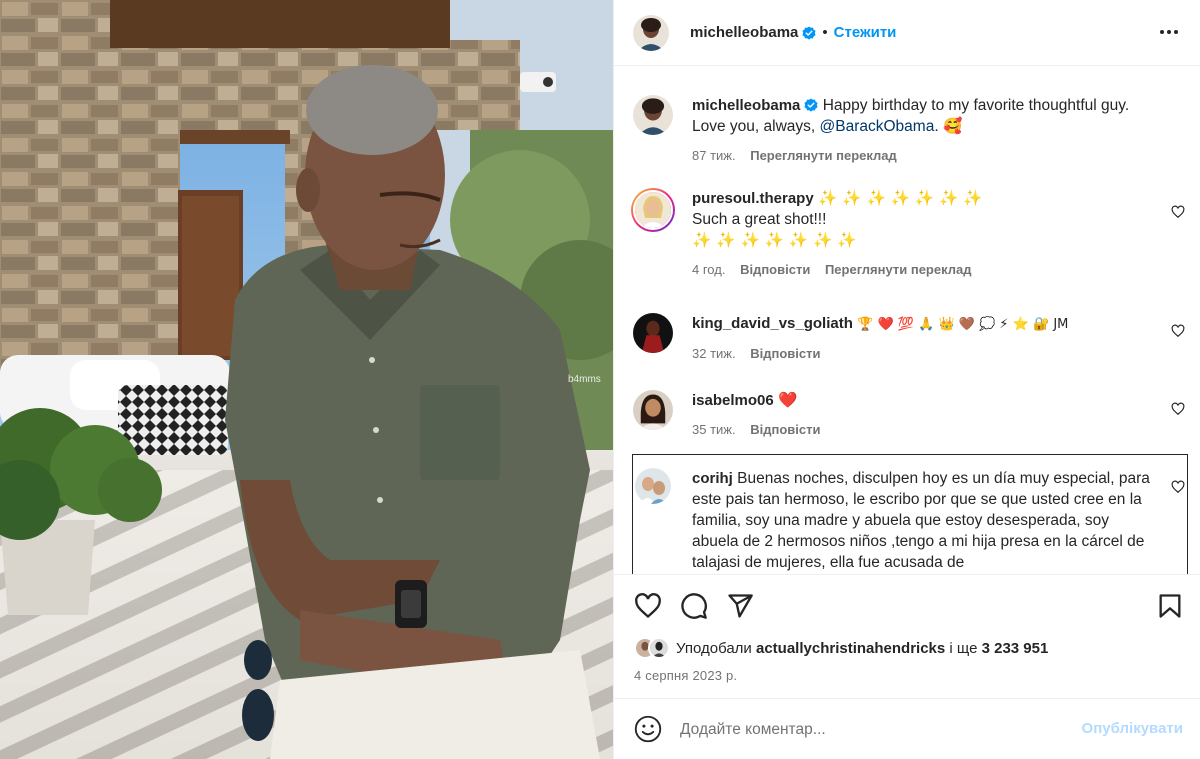 The height and width of the screenshot is (759, 1200). I want to click on comment-item: isabelmo06 ❤️ 35 тиж. Відповісти, so click(911, 415).